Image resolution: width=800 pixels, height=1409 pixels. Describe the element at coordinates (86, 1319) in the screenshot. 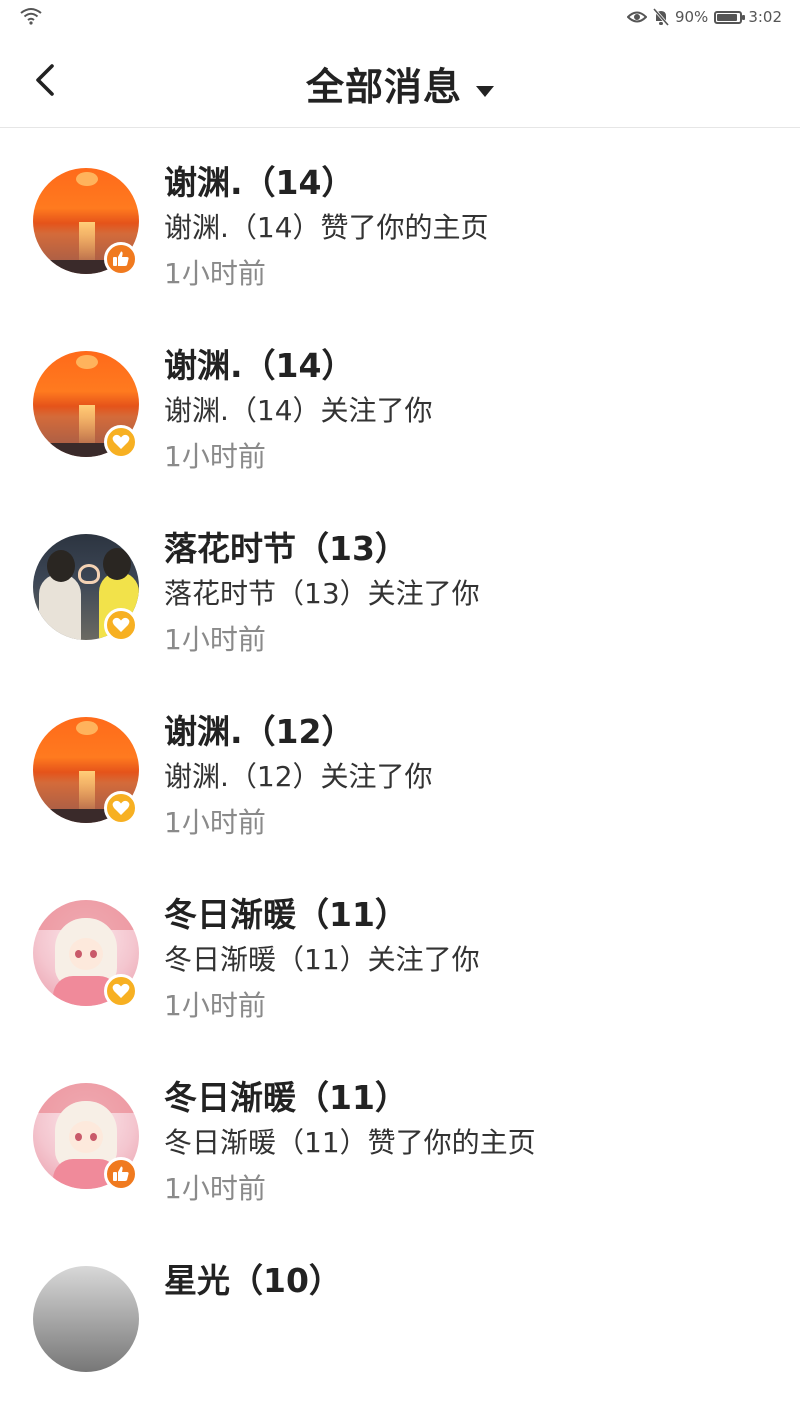

I see `avatar` at that location.